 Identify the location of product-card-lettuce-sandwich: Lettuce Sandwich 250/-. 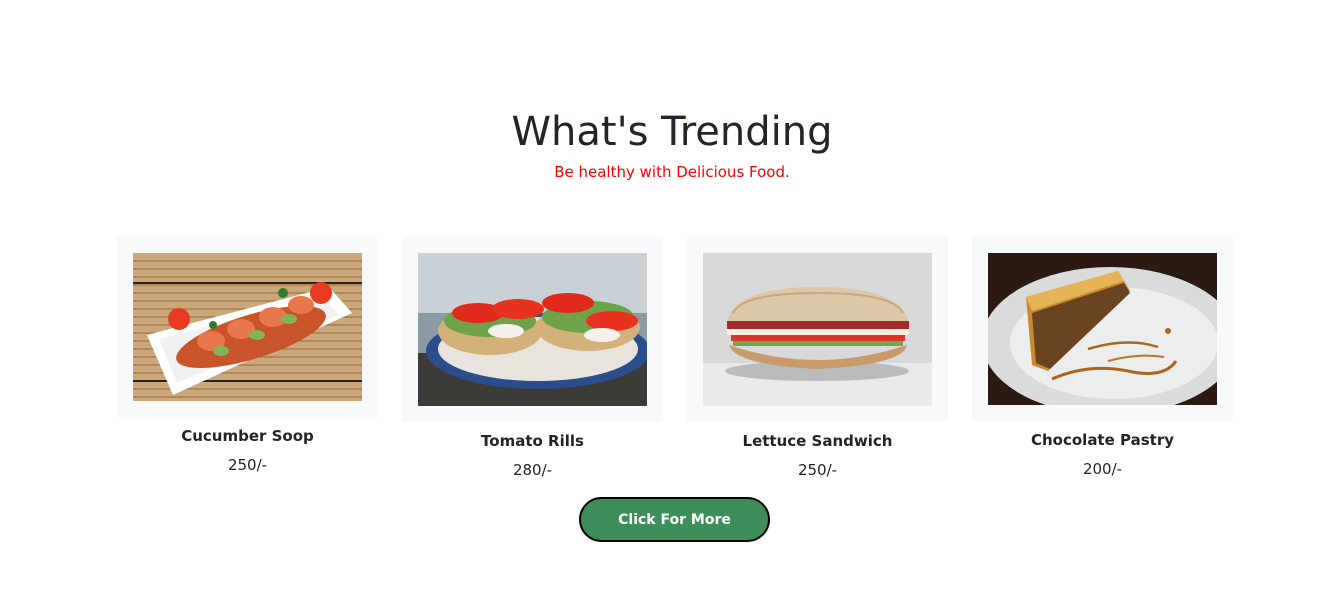
(817, 358).